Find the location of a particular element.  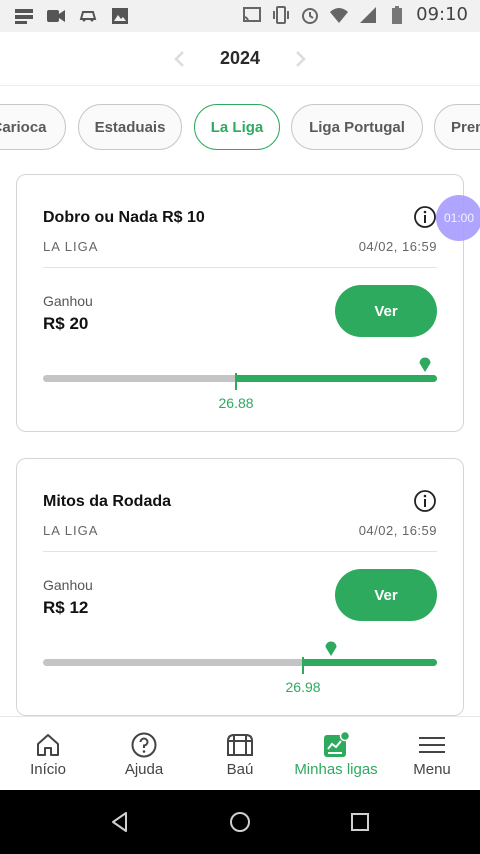

card-title: Dobro ou Nada R$ 10 is located at coordinates (124, 217).